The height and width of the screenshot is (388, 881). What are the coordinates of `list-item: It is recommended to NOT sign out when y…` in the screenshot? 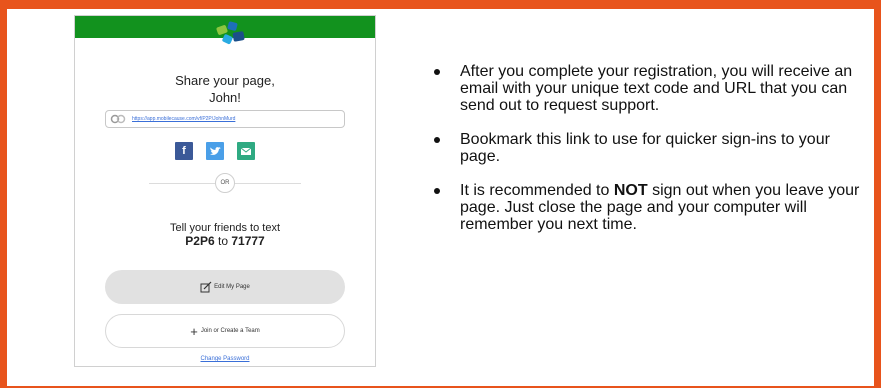 It's located at (649, 207).